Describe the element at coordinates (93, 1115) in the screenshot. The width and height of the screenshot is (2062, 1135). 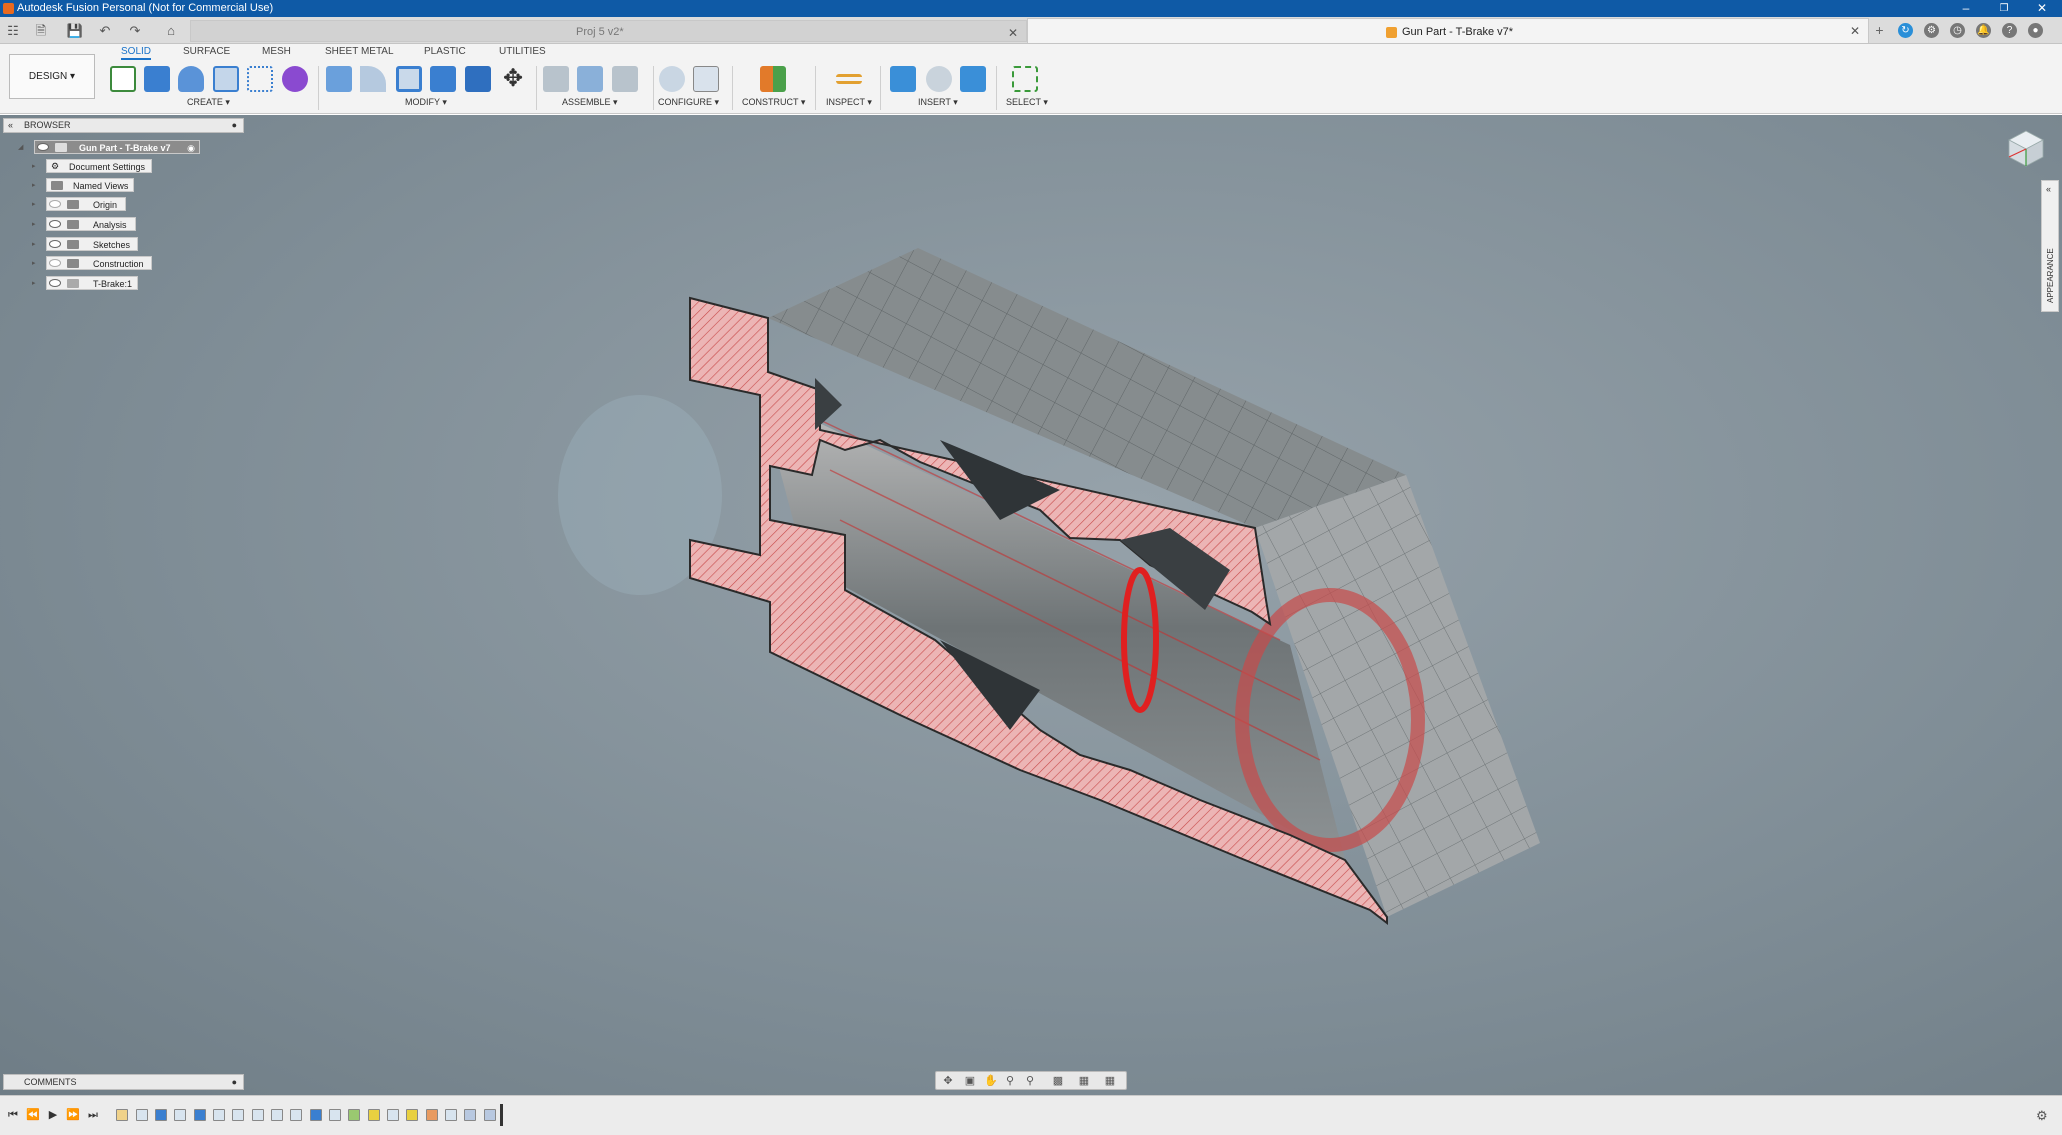
I see `go-to-end-icon: ⏭` at that location.